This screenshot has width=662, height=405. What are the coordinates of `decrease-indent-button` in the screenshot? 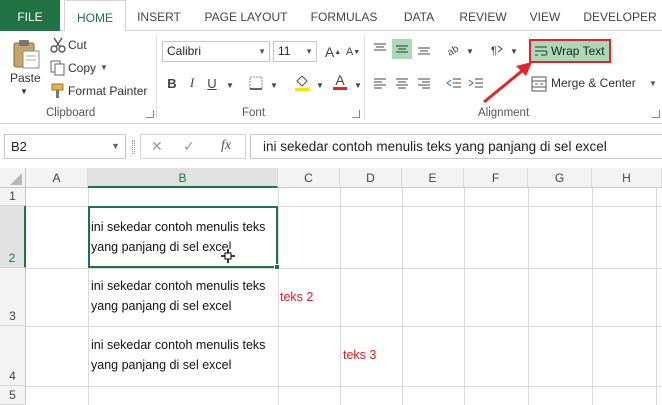 It's located at (454, 83).